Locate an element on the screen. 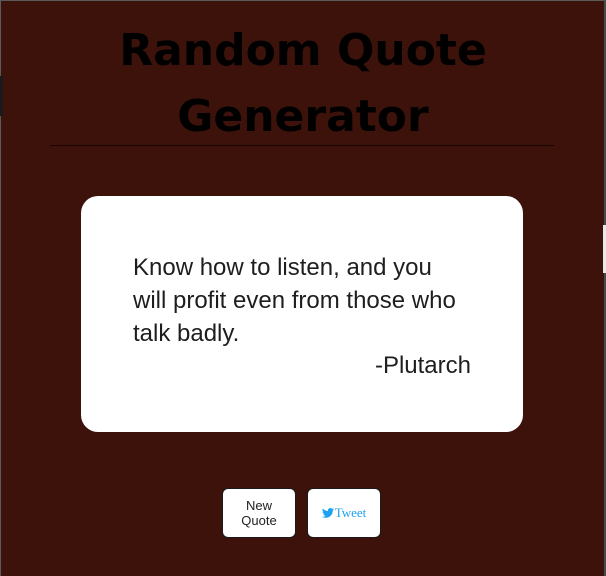  new-quote-label: New Quote is located at coordinates (259, 513).